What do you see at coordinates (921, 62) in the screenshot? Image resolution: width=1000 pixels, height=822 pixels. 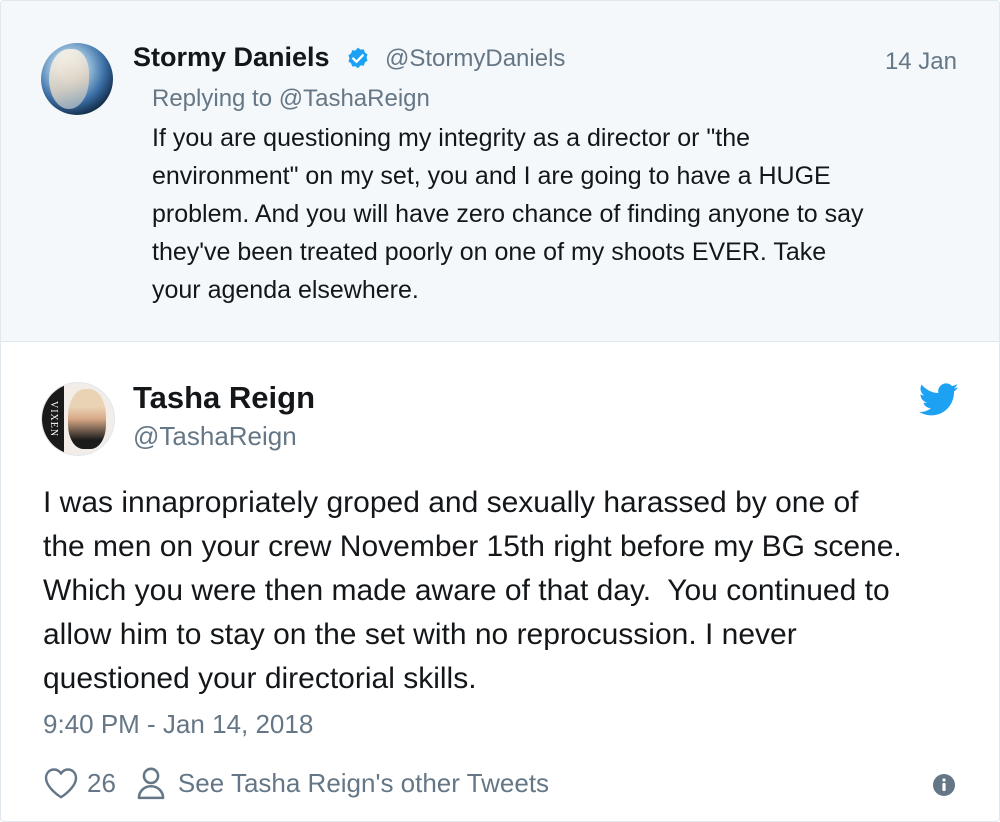 I see `parent-tweet-date: 14 Jan` at bounding box center [921, 62].